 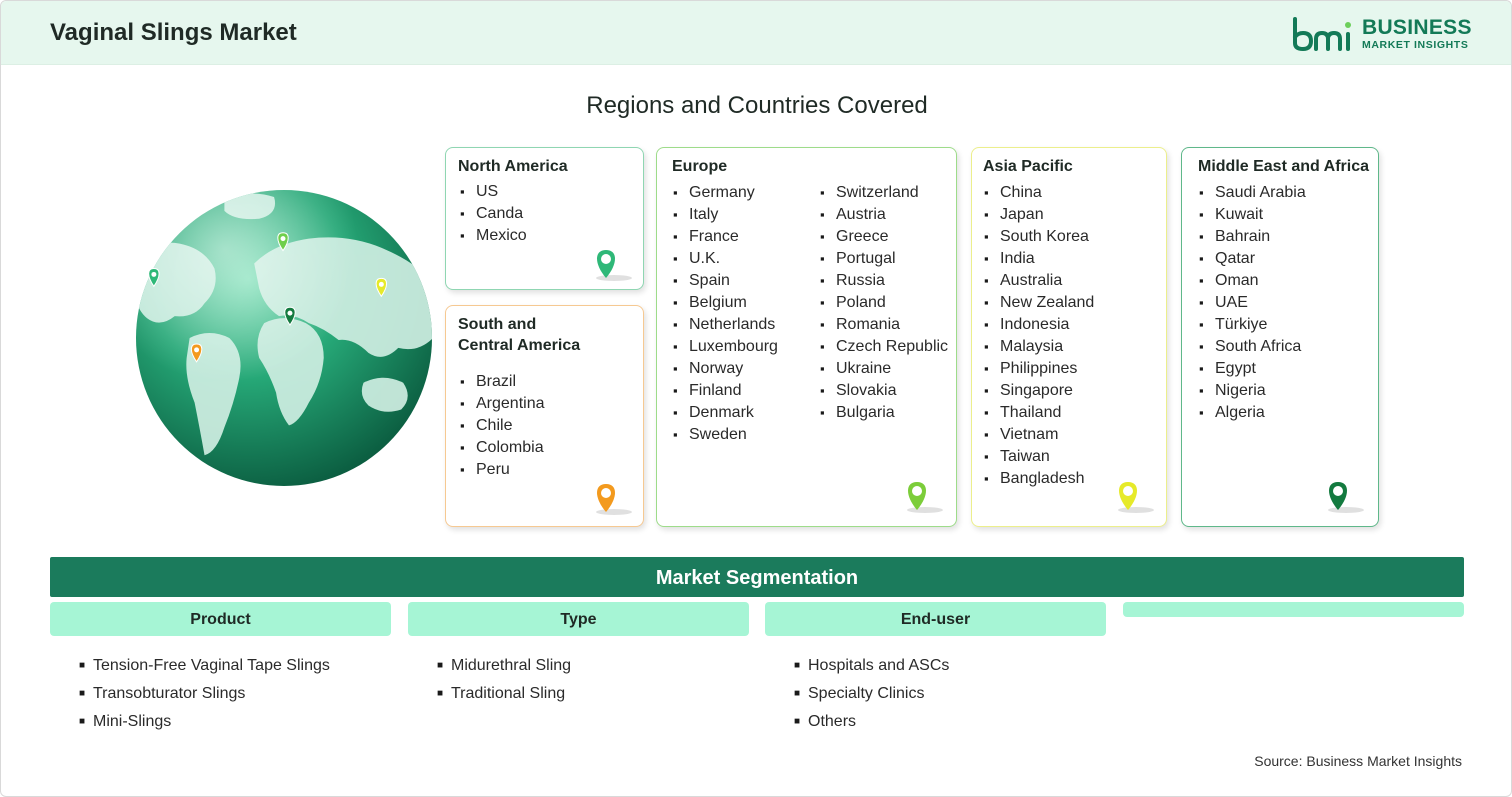 I want to click on segment-heading-product: Product, so click(x=220, y=619).